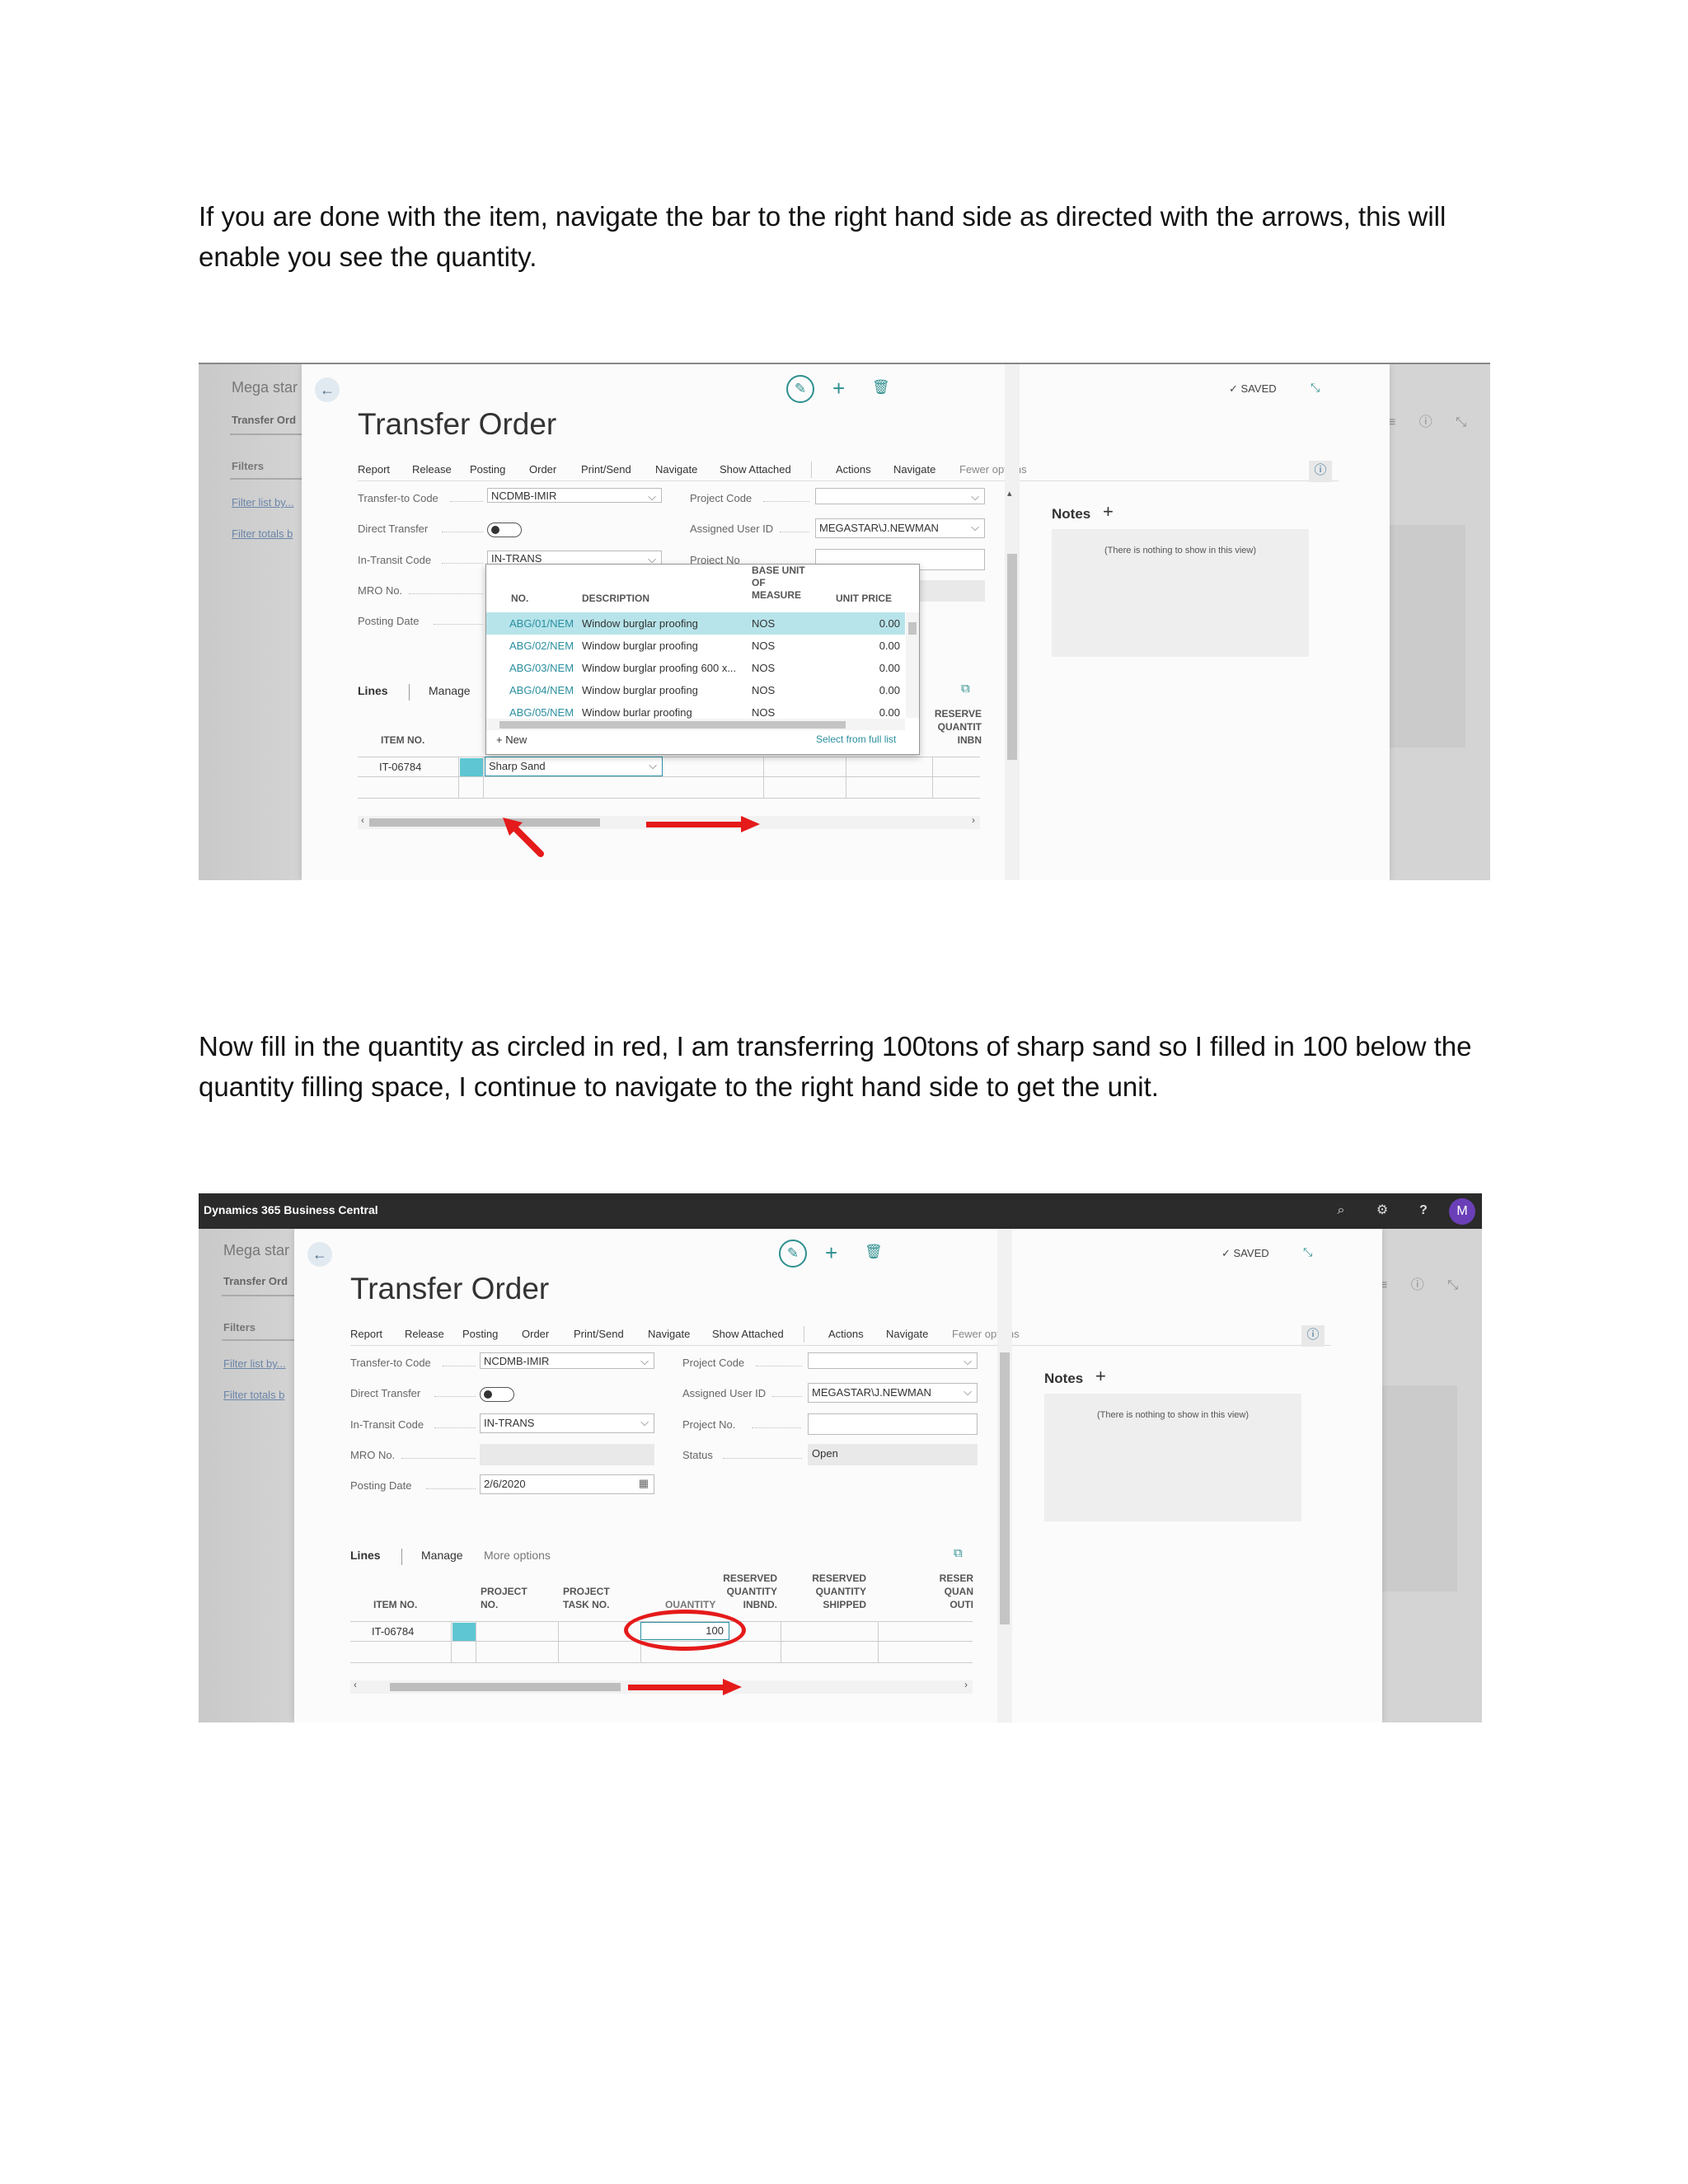 This screenshot has height=2184, width=1688. What do you see at coordinates (695, 646) in the screenshot?
I see `dropdown-row: ABG/02/NEM Window burglar proofing NOS 0.00` at bounding box center [695, 646].